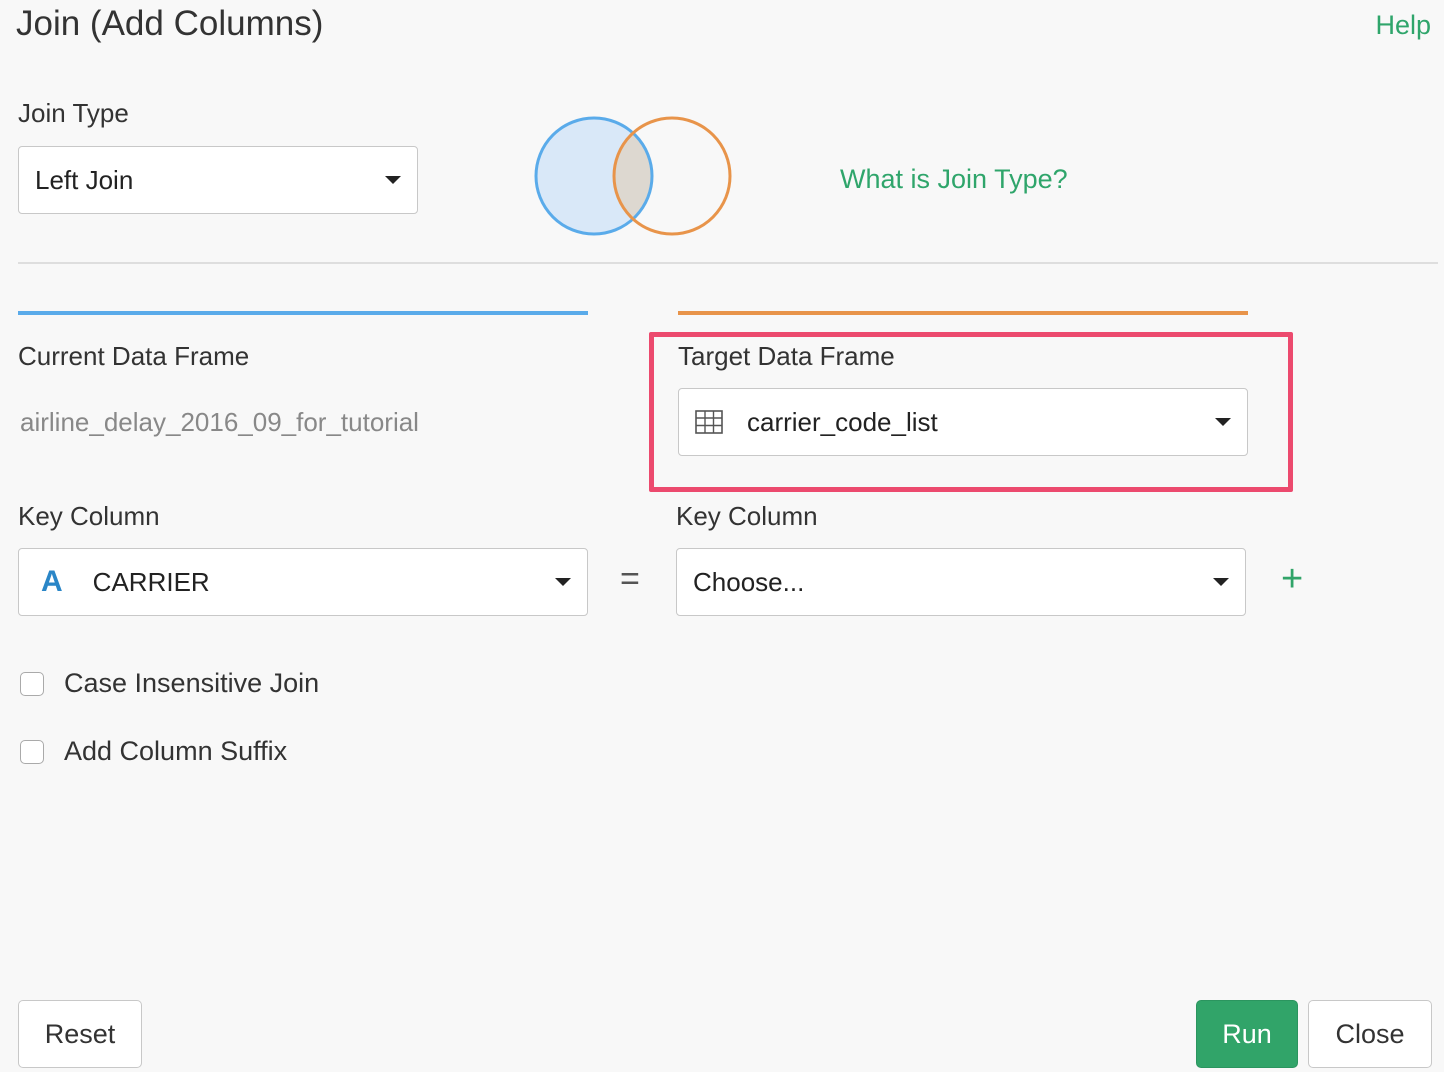 This screenshot has width=1444, height=1072. I want to click on current-key-select: A CARRIER, so click(303, 582).